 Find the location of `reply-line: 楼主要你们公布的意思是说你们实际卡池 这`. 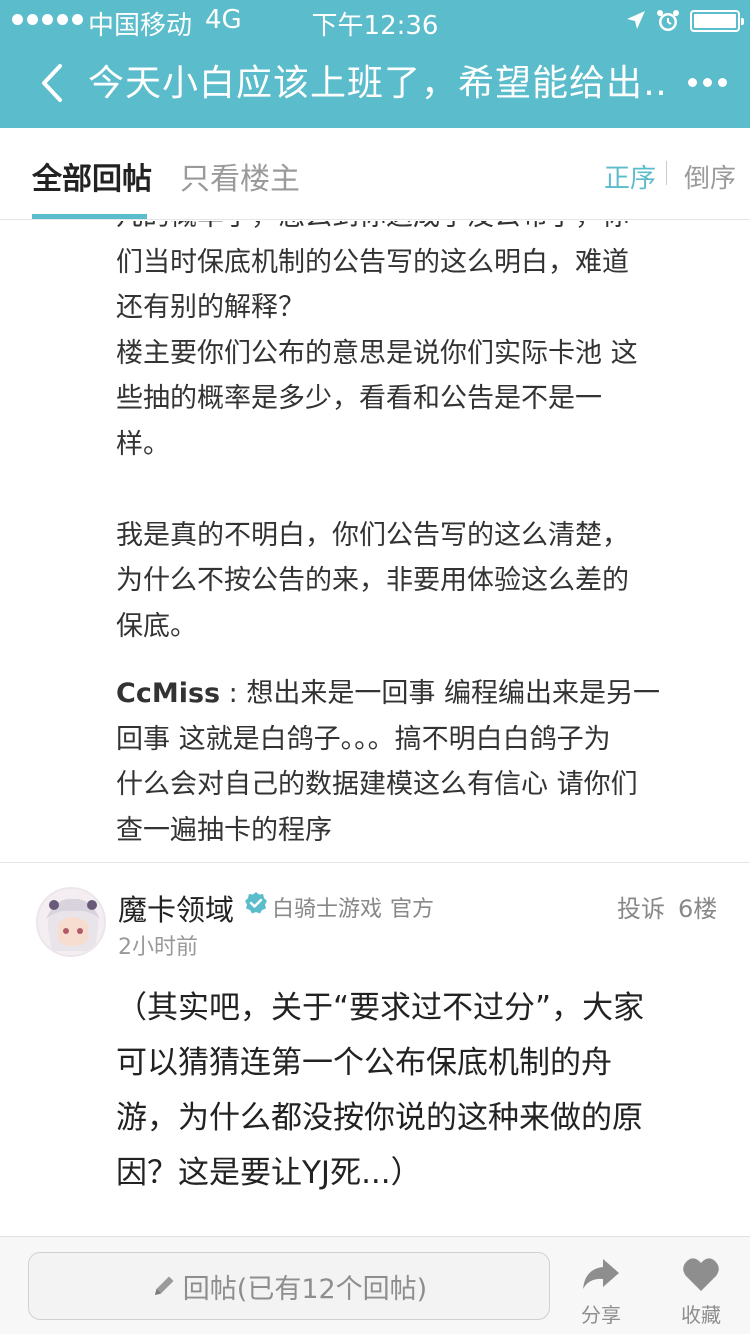

reply-line: 楼主要你们公布的意思是说你们实际卡池 这 is located at coordinates (377, 353).